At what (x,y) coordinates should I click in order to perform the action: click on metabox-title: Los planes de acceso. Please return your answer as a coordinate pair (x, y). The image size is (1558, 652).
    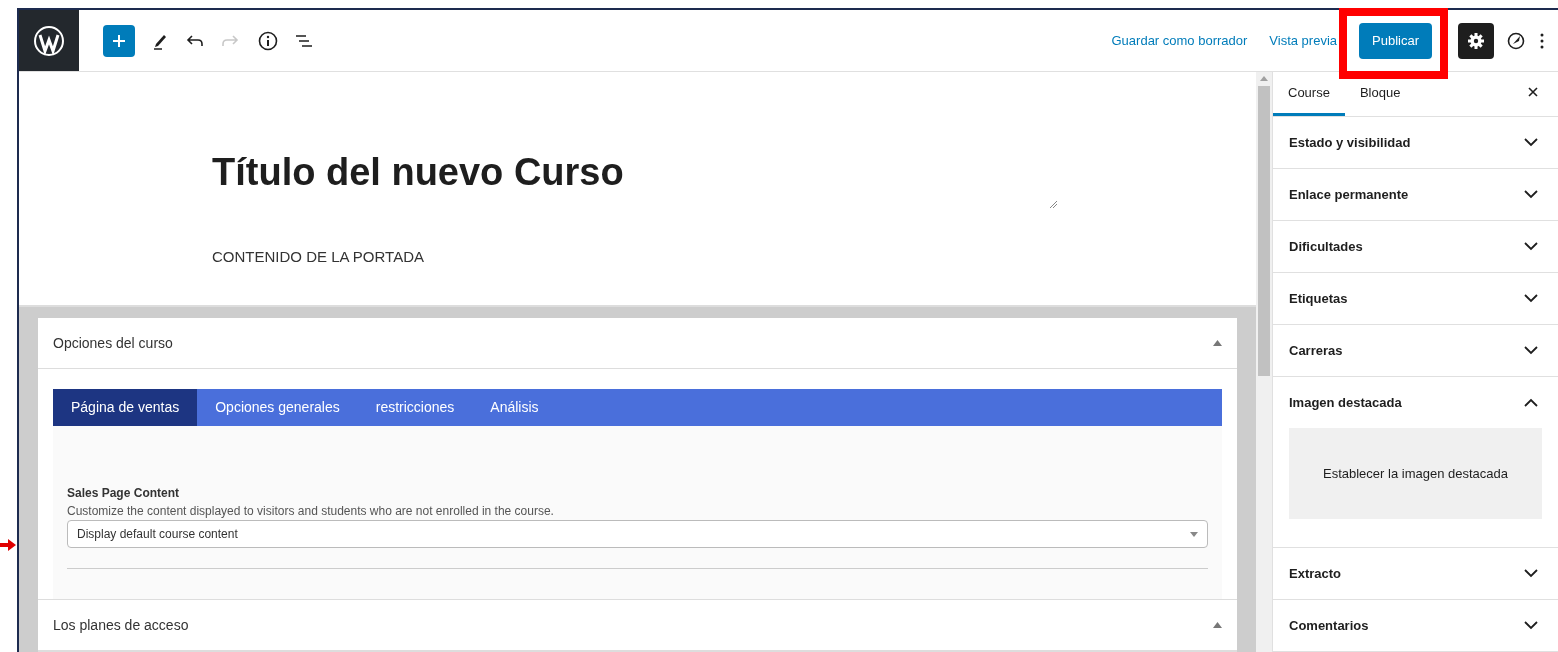
    Looking at the image, I should click on (121, 625).